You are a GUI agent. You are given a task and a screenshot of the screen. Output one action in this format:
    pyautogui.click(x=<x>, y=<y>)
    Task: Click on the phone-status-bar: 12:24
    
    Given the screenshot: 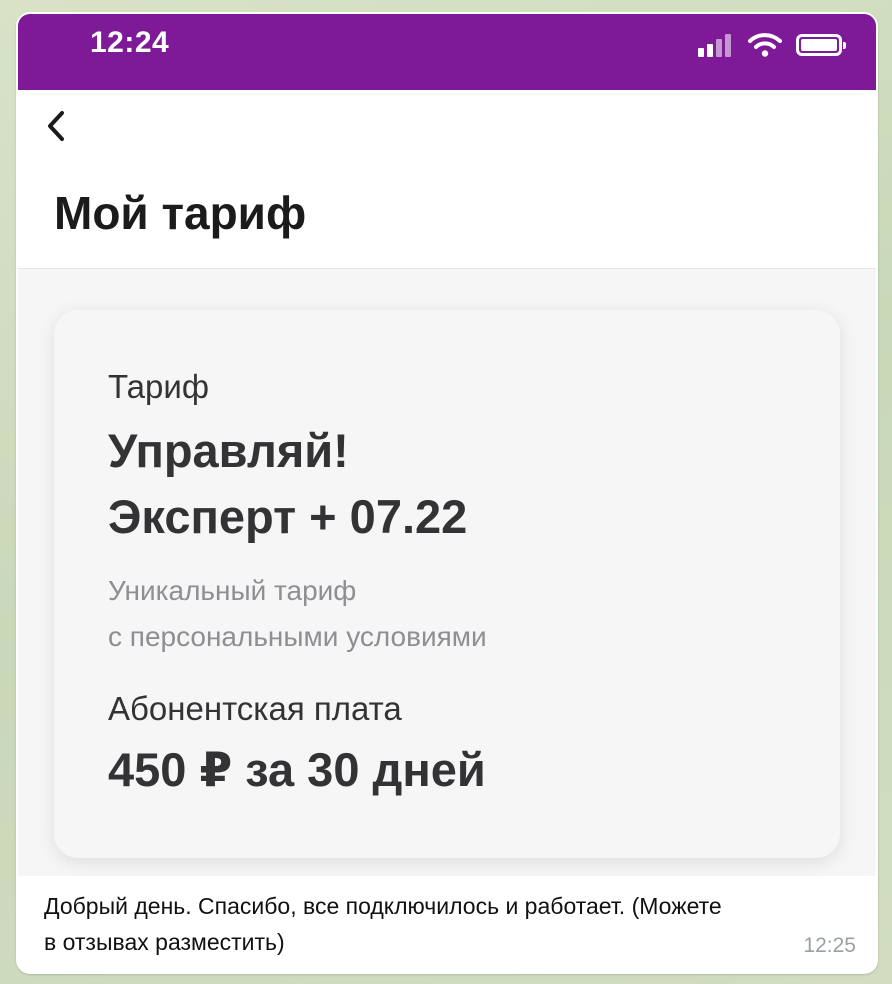 What is the action you would take?
    pyautogui.click(x=447, y=52)
    